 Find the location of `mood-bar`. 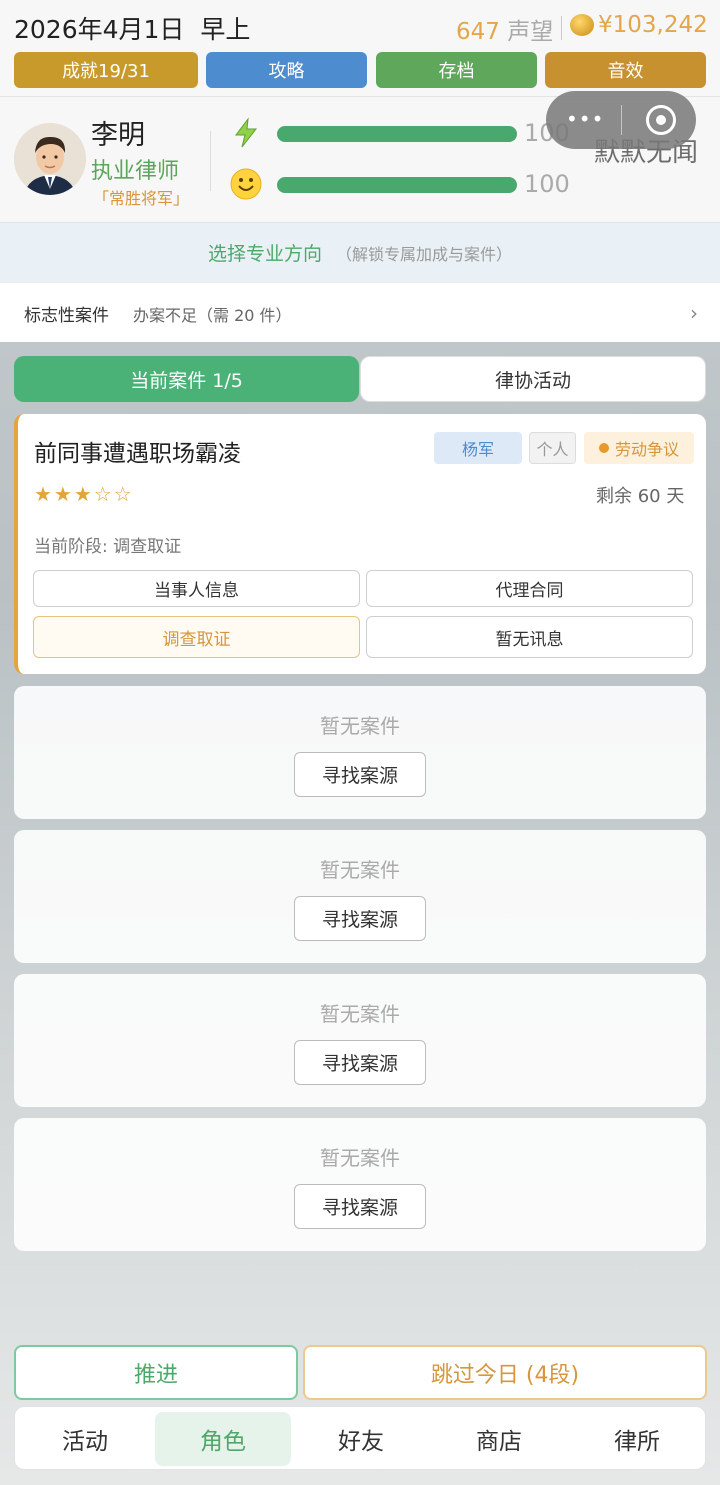

mood-bar is located at coordinates (397, 185).